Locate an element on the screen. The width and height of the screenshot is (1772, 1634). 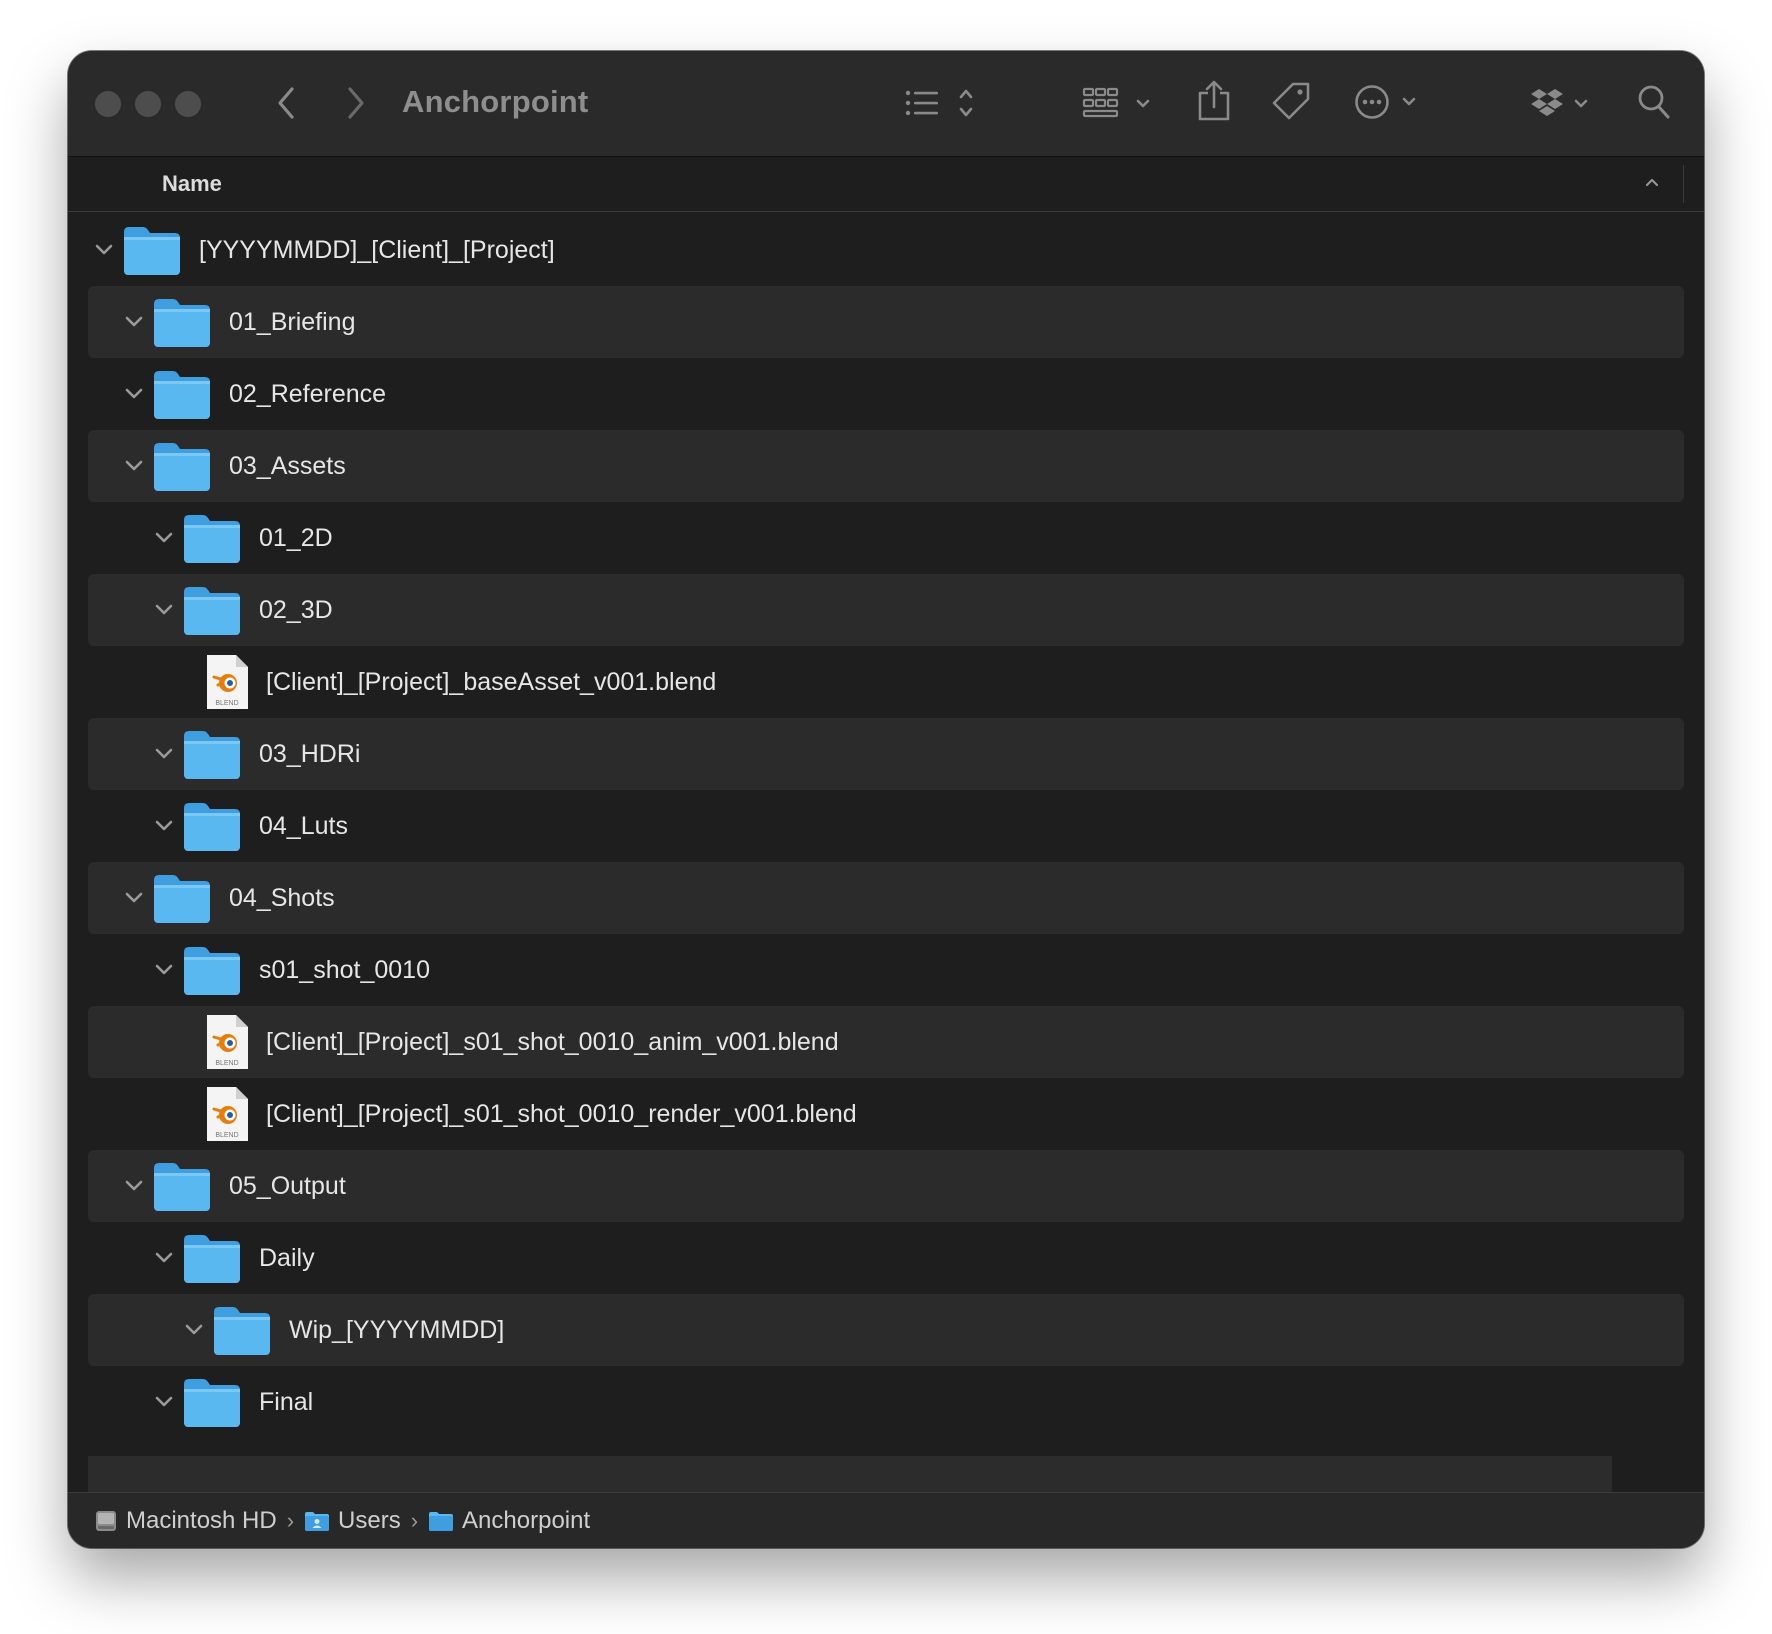
folder-name: 05_Output is located at coordinates (287, 1186).